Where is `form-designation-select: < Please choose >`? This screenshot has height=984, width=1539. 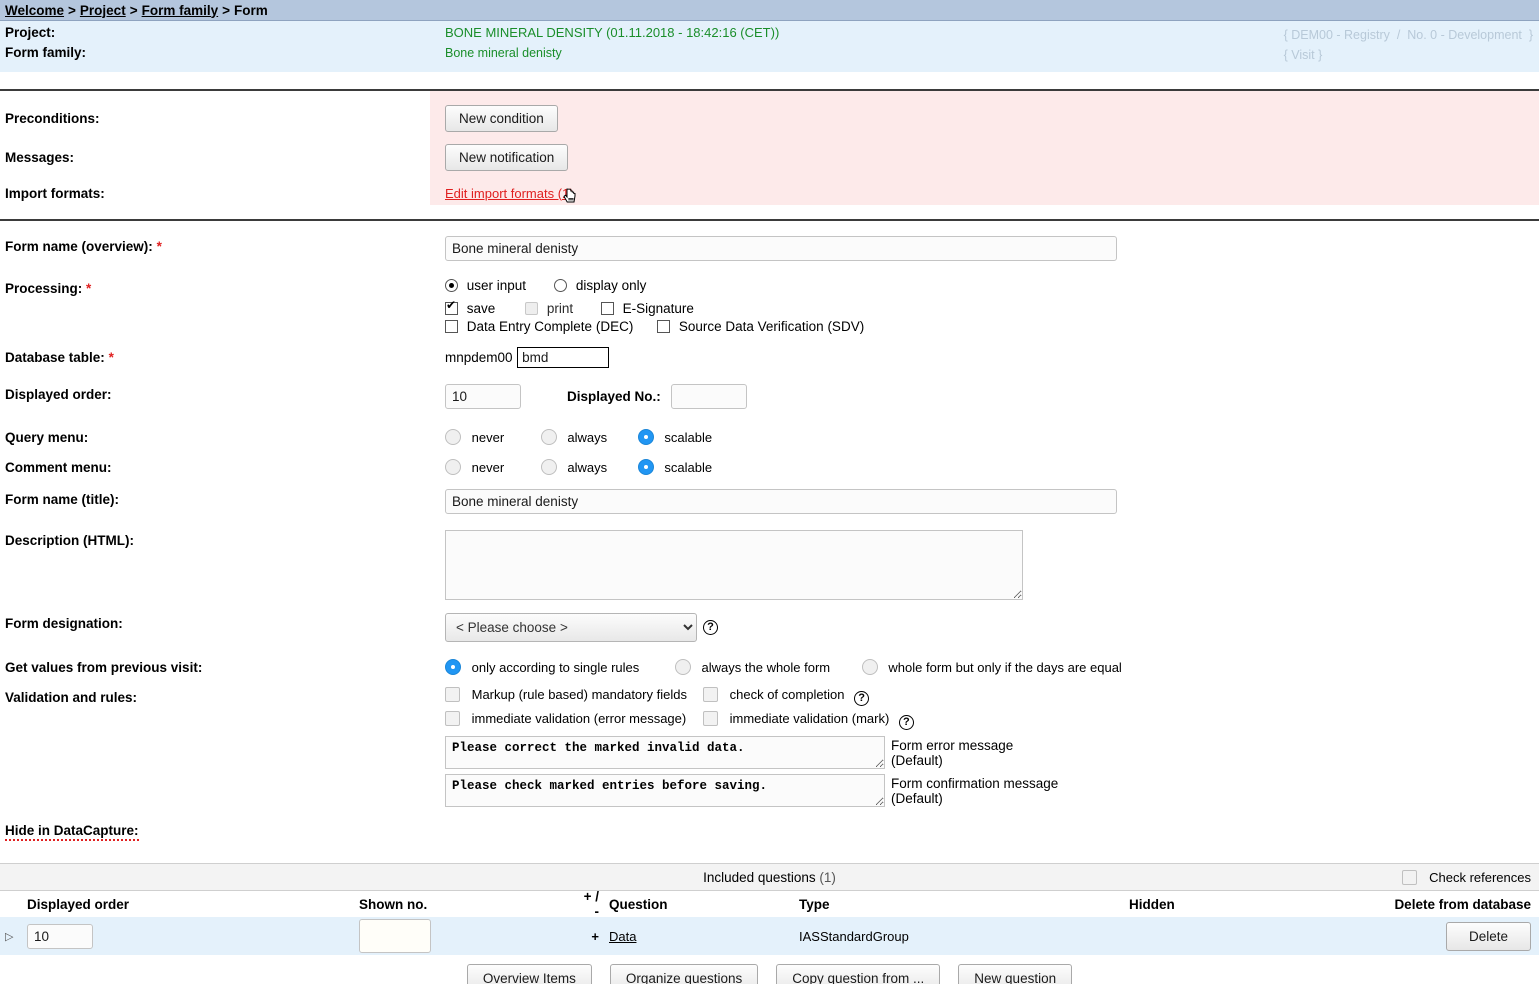
form-designation-select: < Please choose > is located at coordinates (571, 627).